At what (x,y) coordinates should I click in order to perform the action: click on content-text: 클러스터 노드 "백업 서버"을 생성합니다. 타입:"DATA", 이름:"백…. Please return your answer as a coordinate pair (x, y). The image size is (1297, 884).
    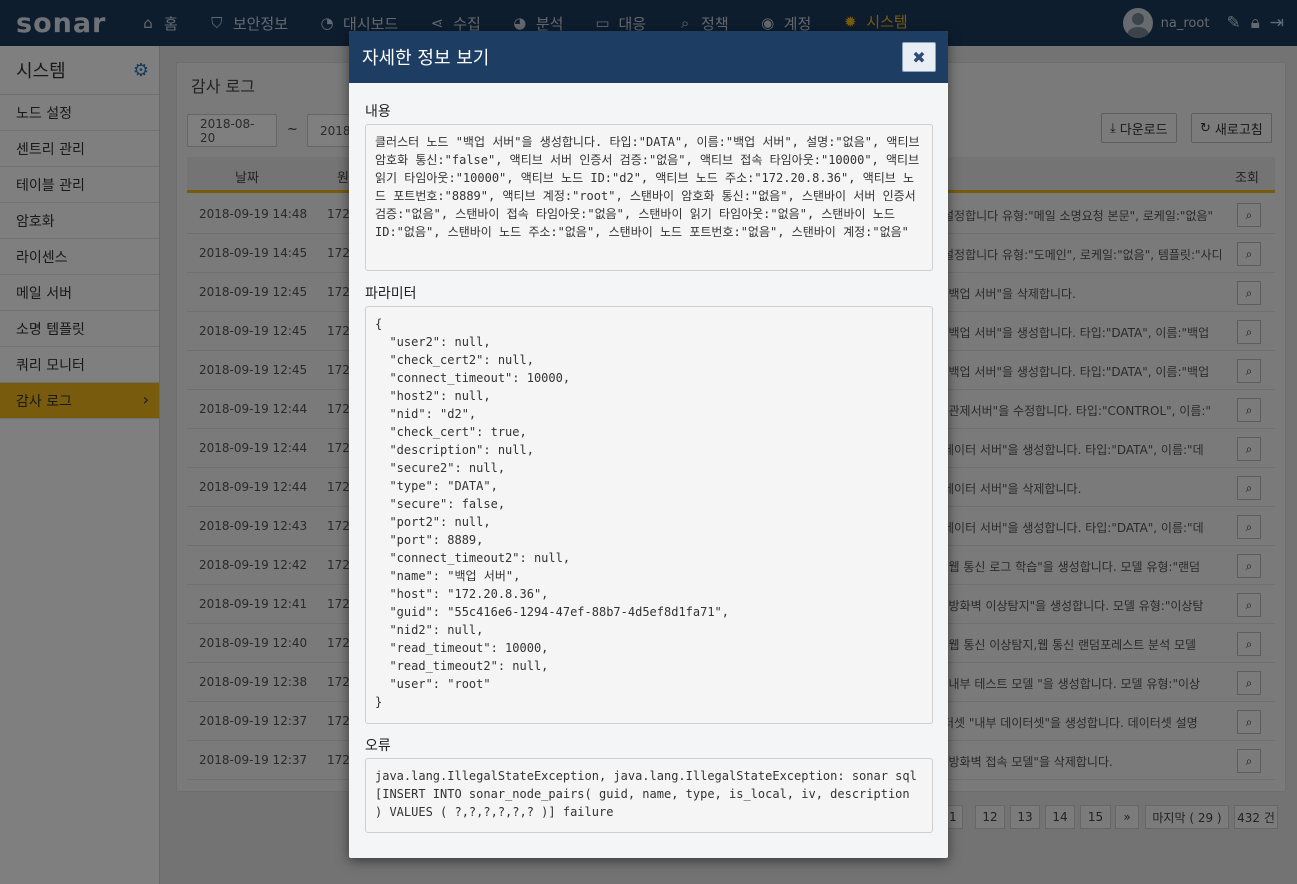
    Looking at the image, I should click on (649, 197).